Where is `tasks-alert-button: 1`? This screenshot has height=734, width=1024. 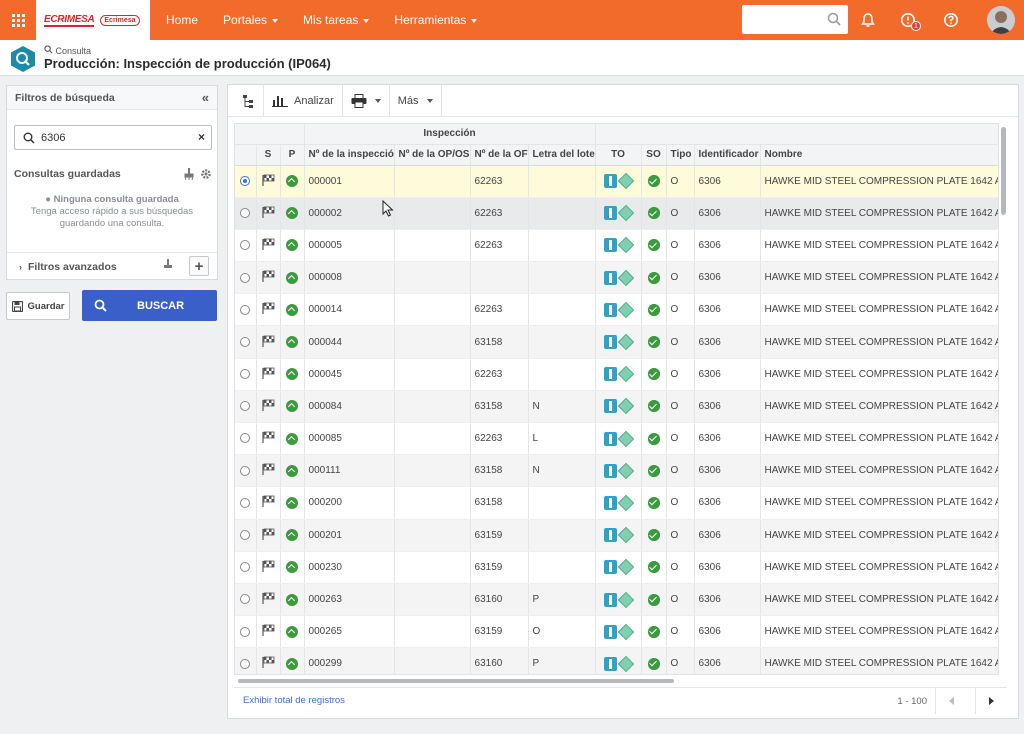 tasks-alert-button: 1 is located at coordinates (909, 20).